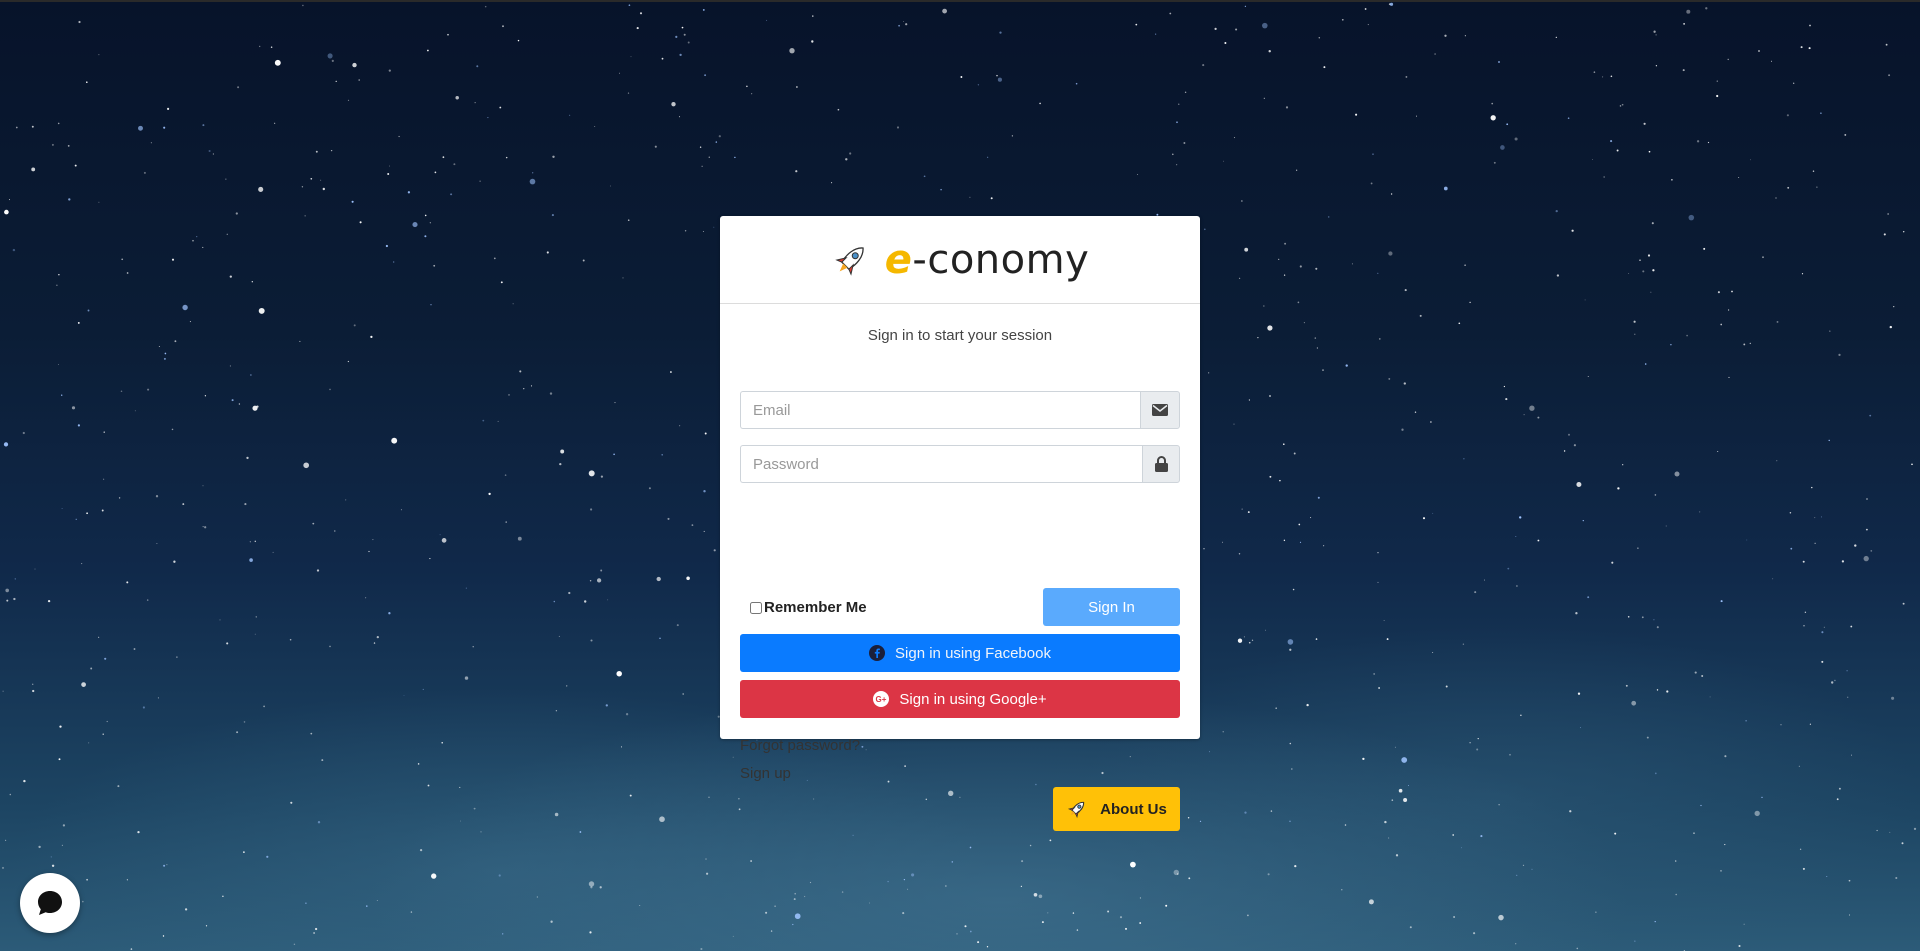  What do you see at coordinates (849, 261) in the screenshot?
I see `rocket-icon` at bounding box center [849, 261].